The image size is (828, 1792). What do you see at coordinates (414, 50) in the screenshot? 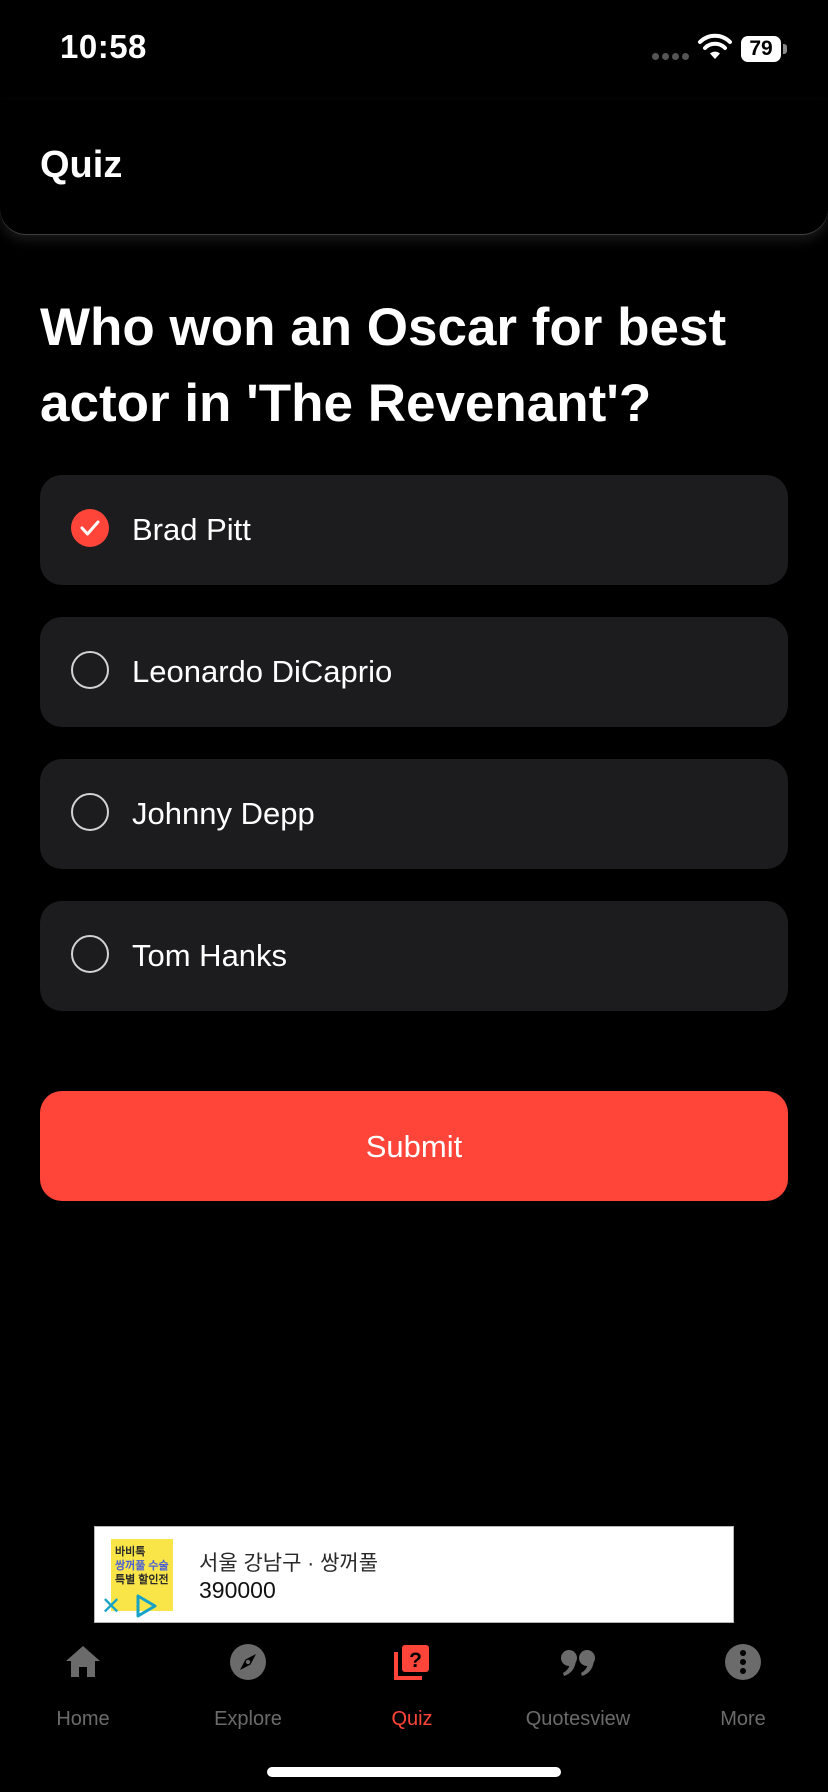
I see `status-bar: 10:58 79` at bounding box center [414, 50].